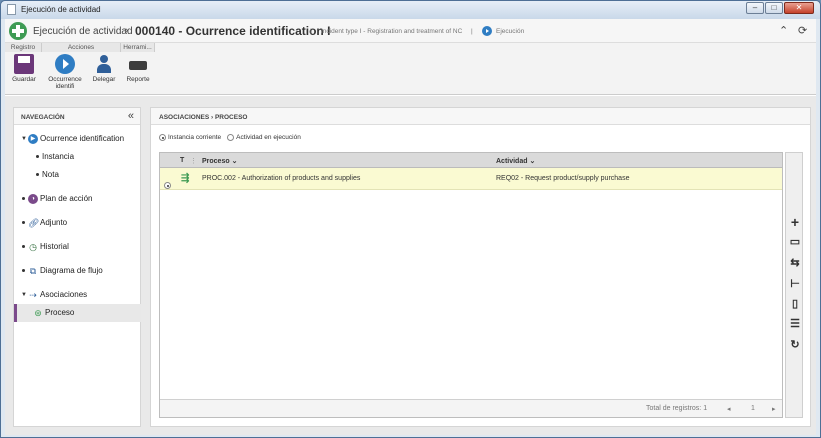 The image size is (821, 438). What do you see at coordinates (138, 79) in the screenshot?
I see `report-button-label: Reporte` at bounding box center [138, 79].